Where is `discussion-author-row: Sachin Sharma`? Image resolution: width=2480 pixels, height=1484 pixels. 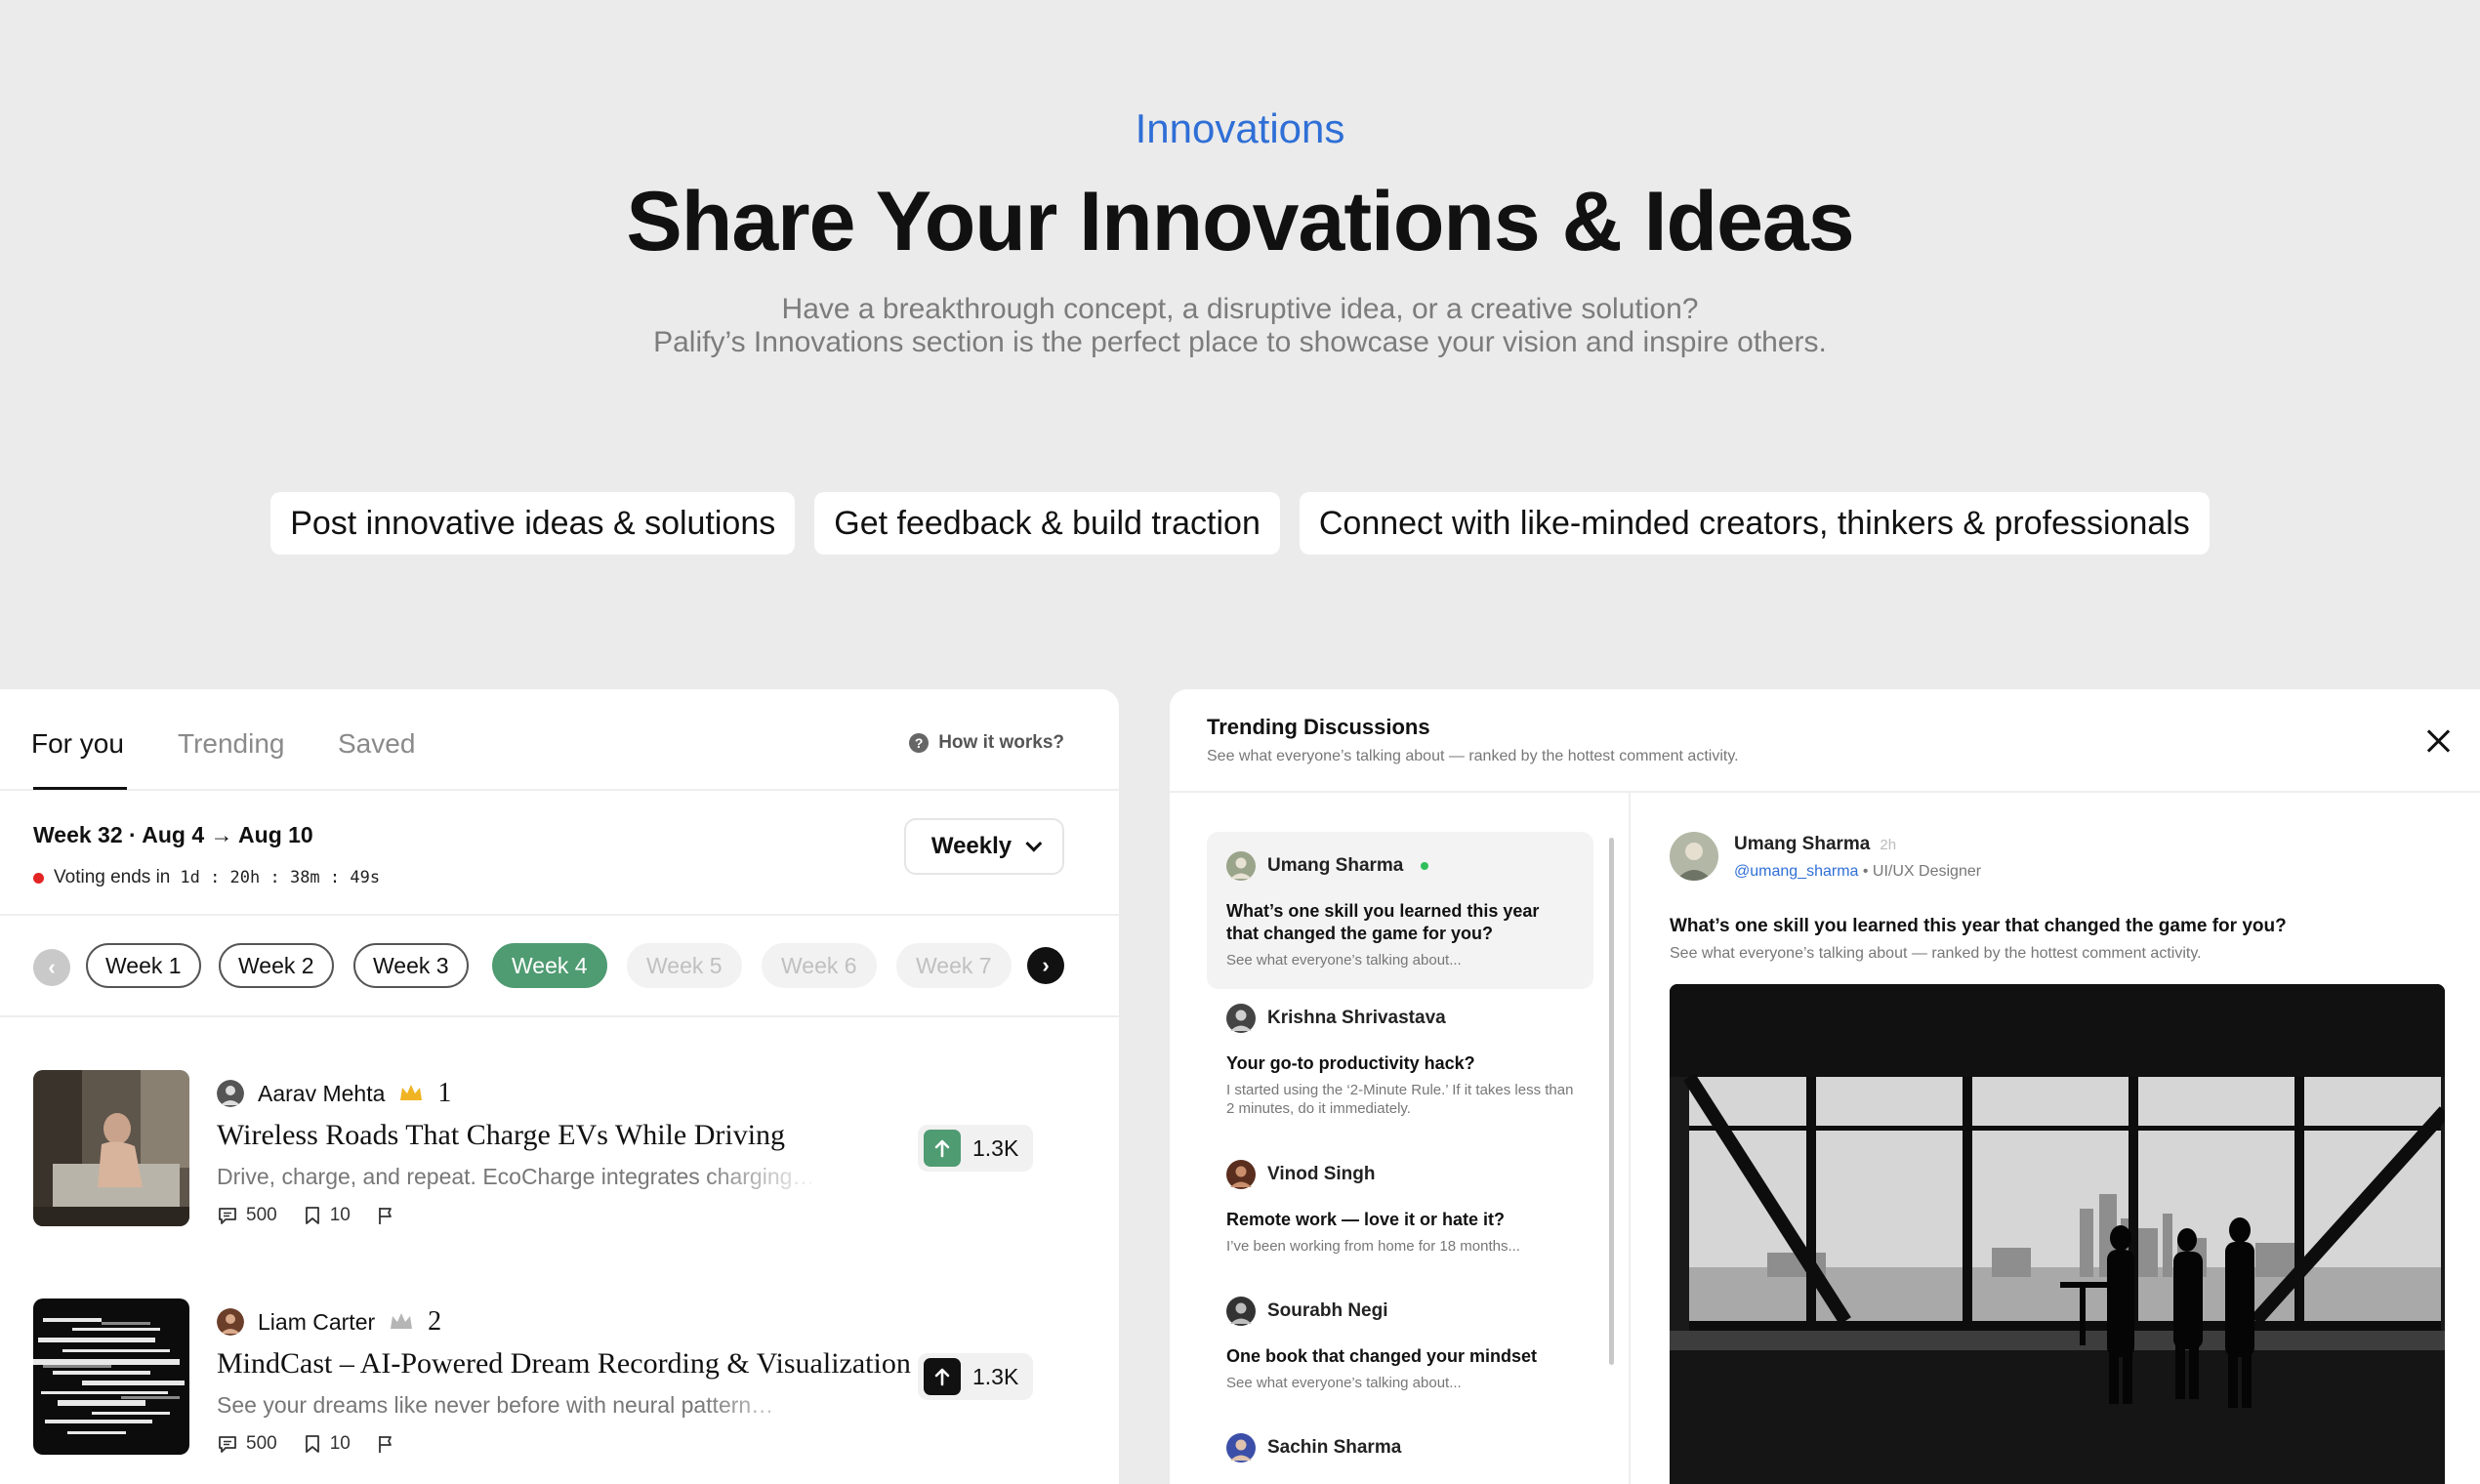 discussion-author-row: Sachin Sharma is located at coordinates (1400, 1448).